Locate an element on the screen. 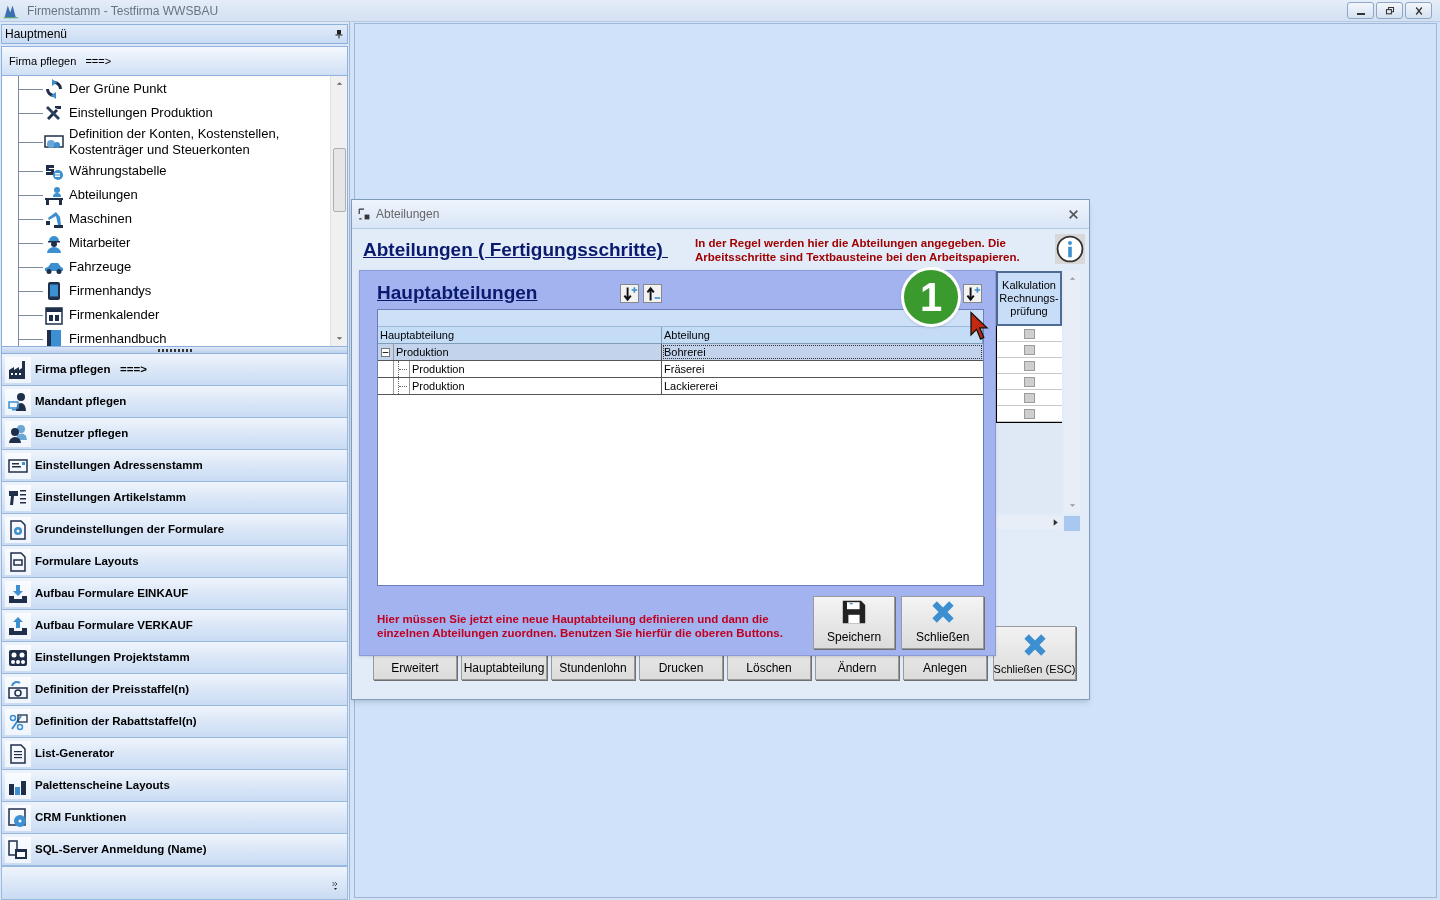 Image resolution: width=1440 pixels, height=900 pixels. panel-heading: Hauptabteilungen is located at coordinates (458, 293).